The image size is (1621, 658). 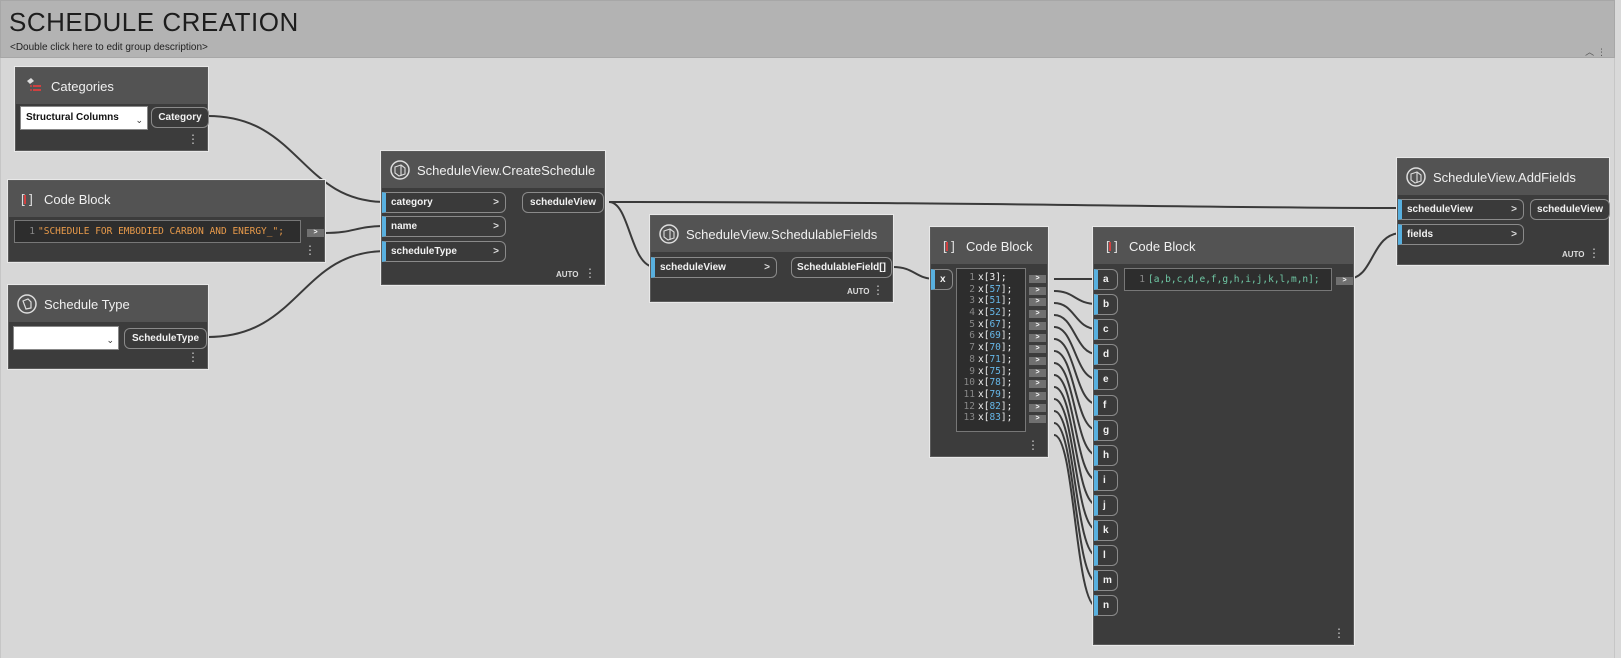 What do you see at coordinates (1106, 606) in the screenshot?
I see `input-port-n: n` at bounding box center [1106, 606].